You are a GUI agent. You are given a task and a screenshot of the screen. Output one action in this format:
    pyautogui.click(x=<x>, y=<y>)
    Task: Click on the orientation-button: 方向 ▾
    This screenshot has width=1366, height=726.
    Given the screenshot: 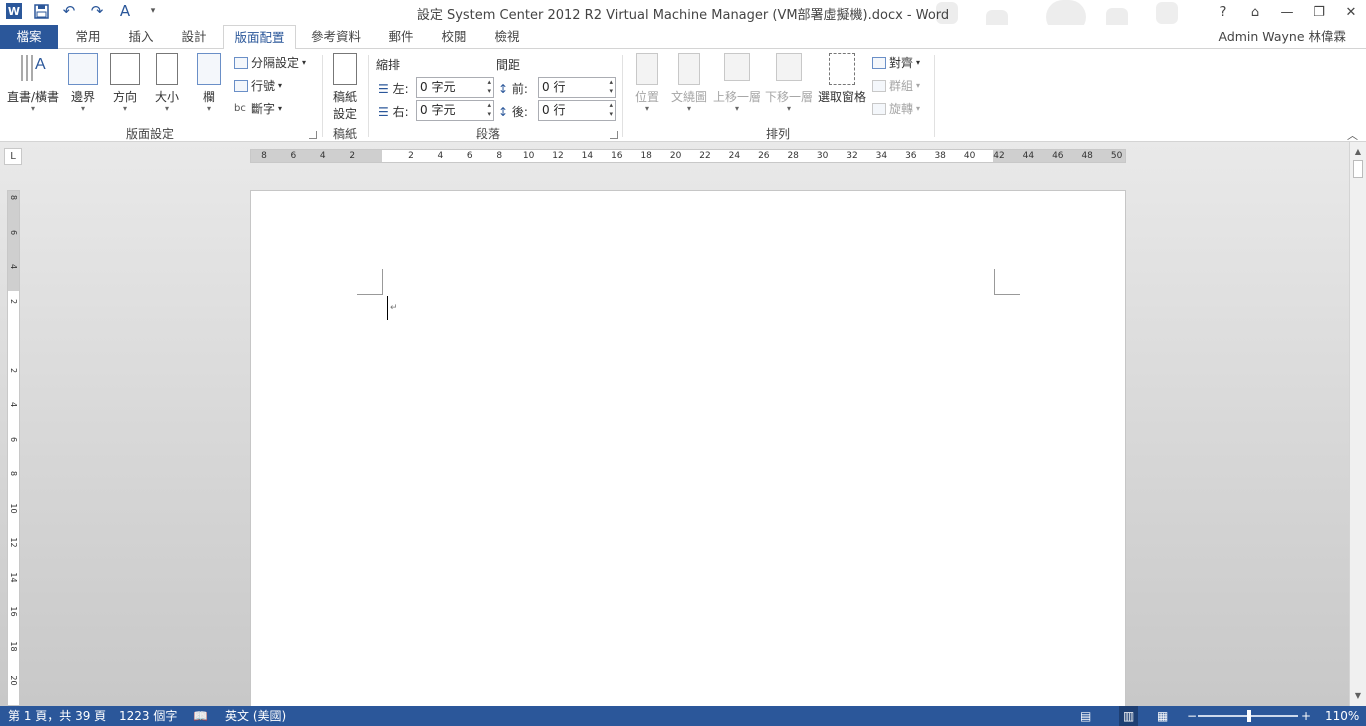 What is the action you would take?
    pyautogui.click(x=125, y=83)
    